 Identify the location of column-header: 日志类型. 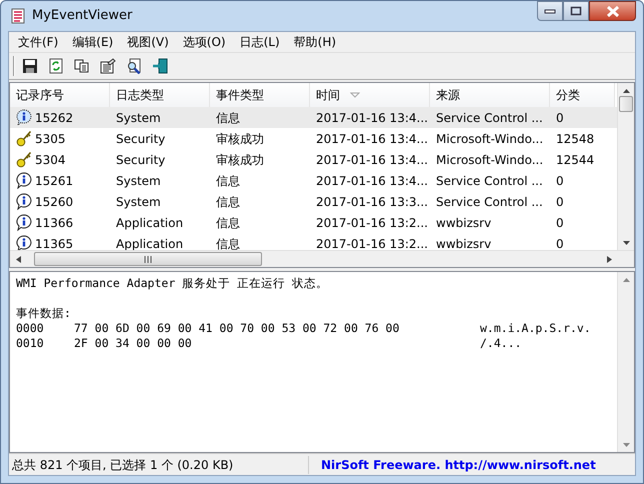
(160, 95).